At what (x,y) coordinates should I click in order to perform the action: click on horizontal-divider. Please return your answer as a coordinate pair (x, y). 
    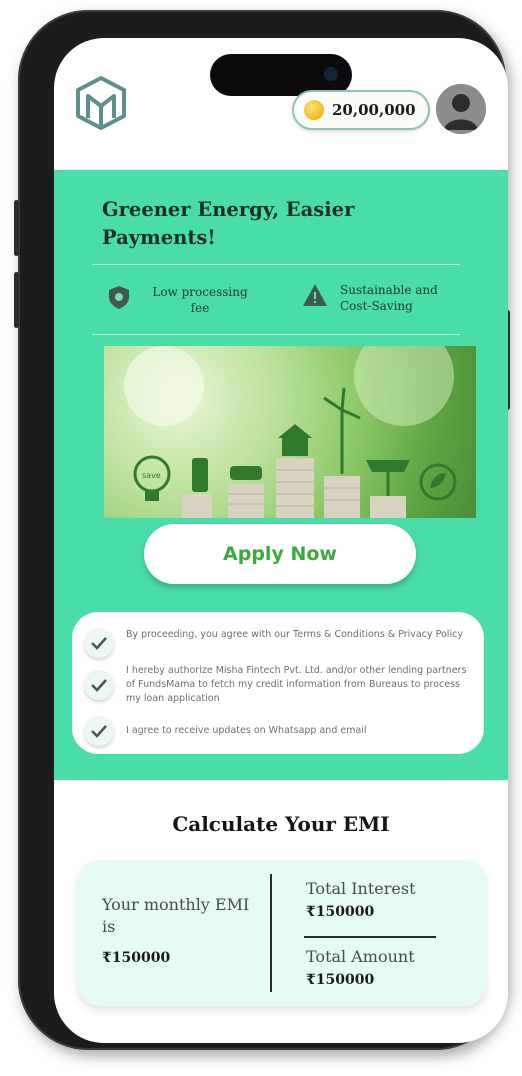
    Looking at the image, I should click on (370, 937).